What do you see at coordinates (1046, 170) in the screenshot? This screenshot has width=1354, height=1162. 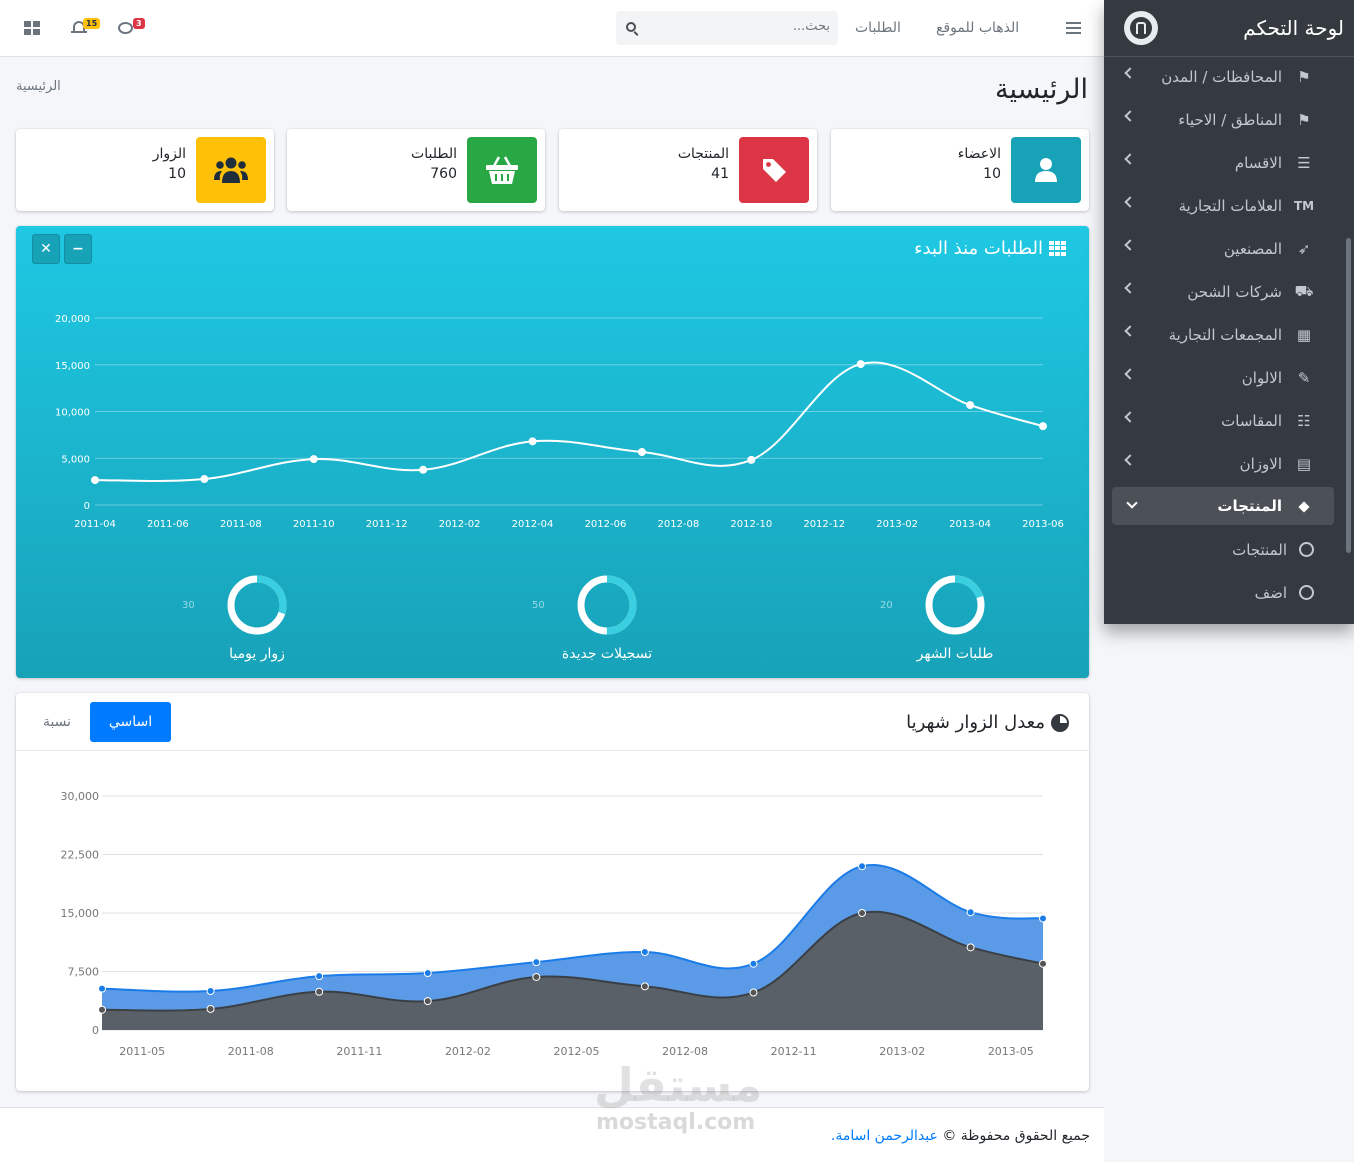 I see `user-icon` at bounding box center [1046, 170].